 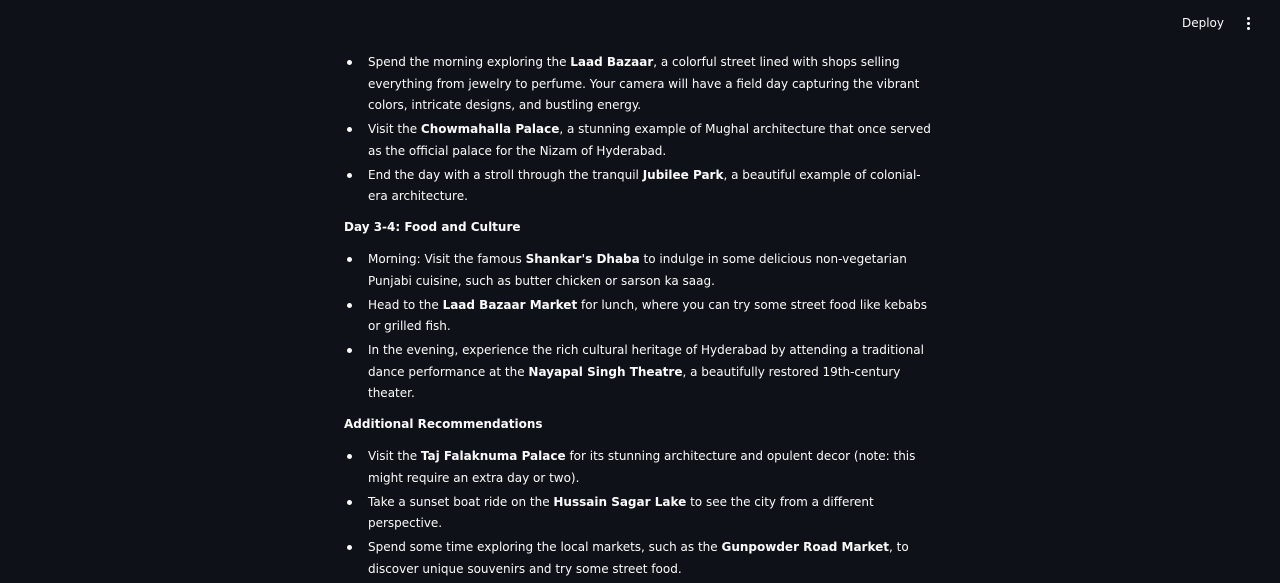 I want to click on bold-place-name: Laad Bazaar, so click(x=612, y=62).